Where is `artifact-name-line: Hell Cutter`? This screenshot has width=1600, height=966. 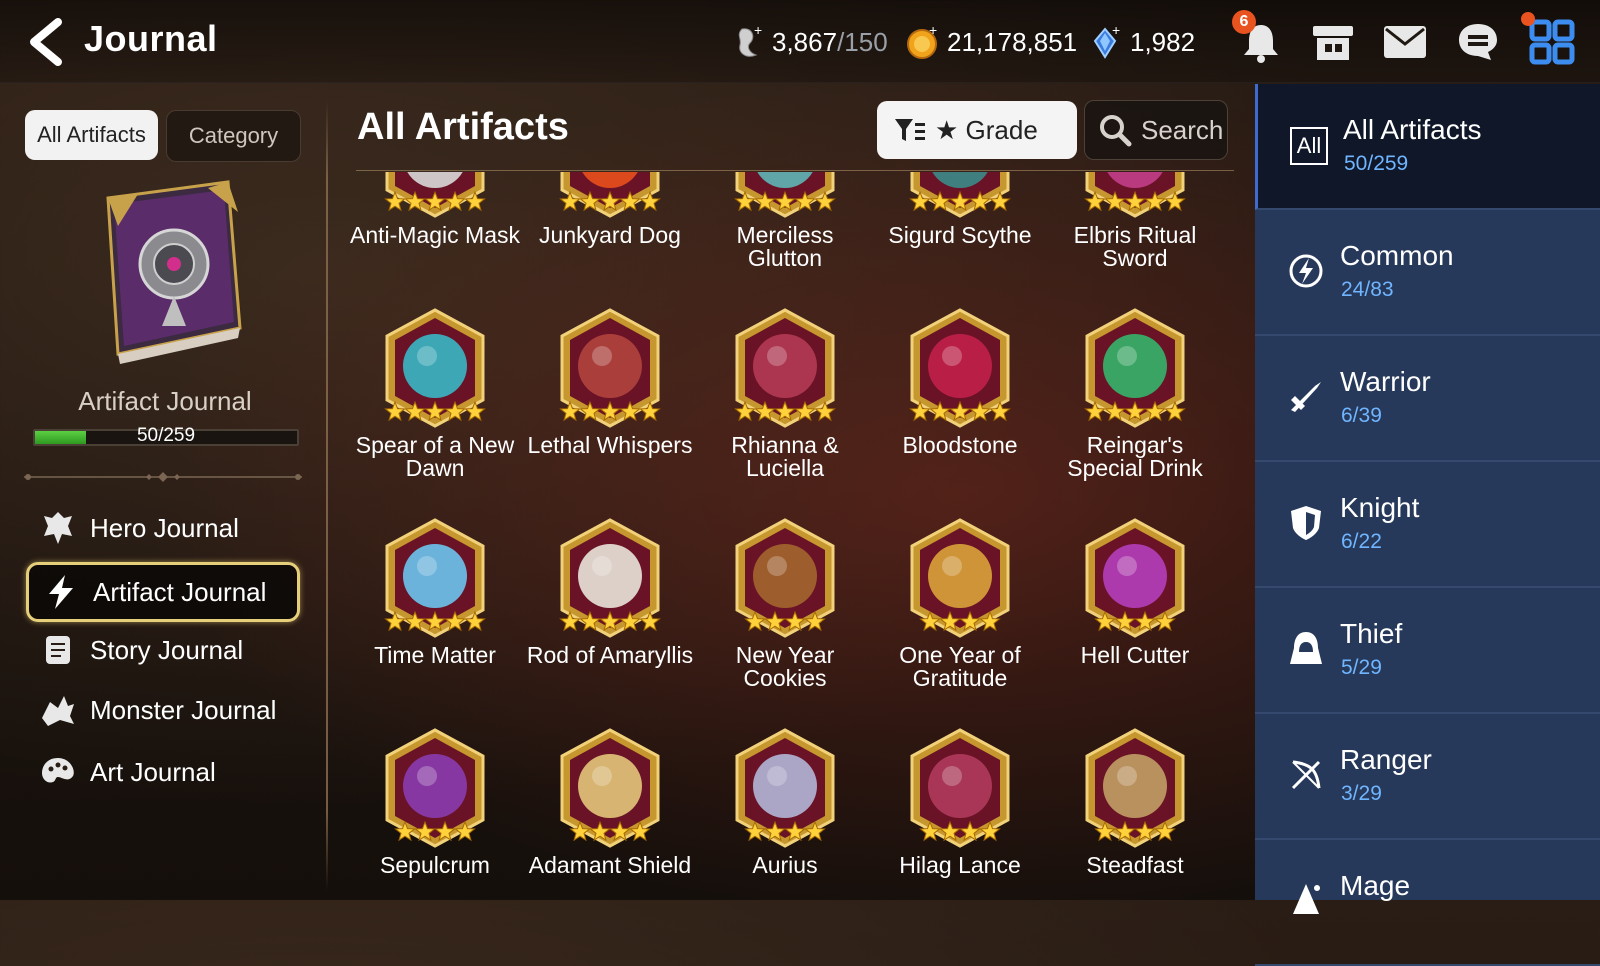
artifact-name-line: Hell Cutter is located at coordinates (1135, 655).